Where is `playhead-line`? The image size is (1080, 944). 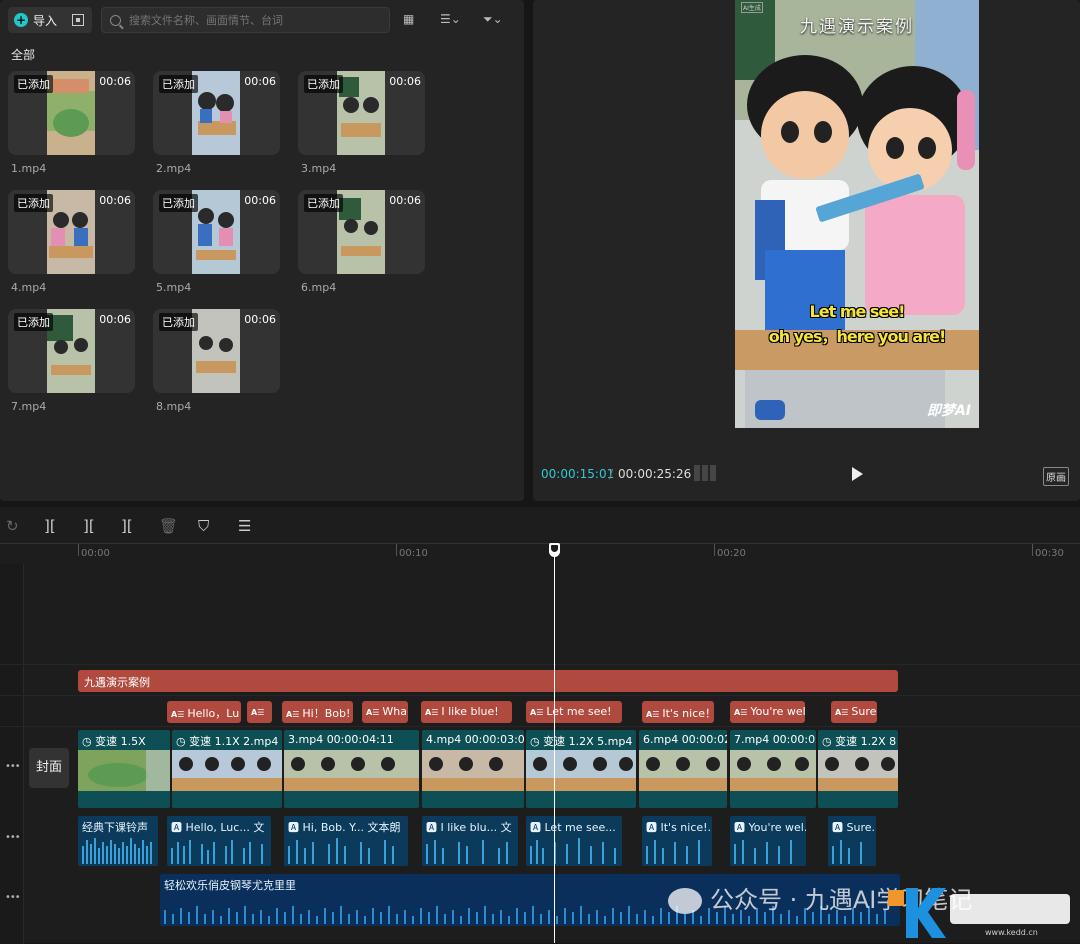 playhead-line is located at coordinates (554, 743).